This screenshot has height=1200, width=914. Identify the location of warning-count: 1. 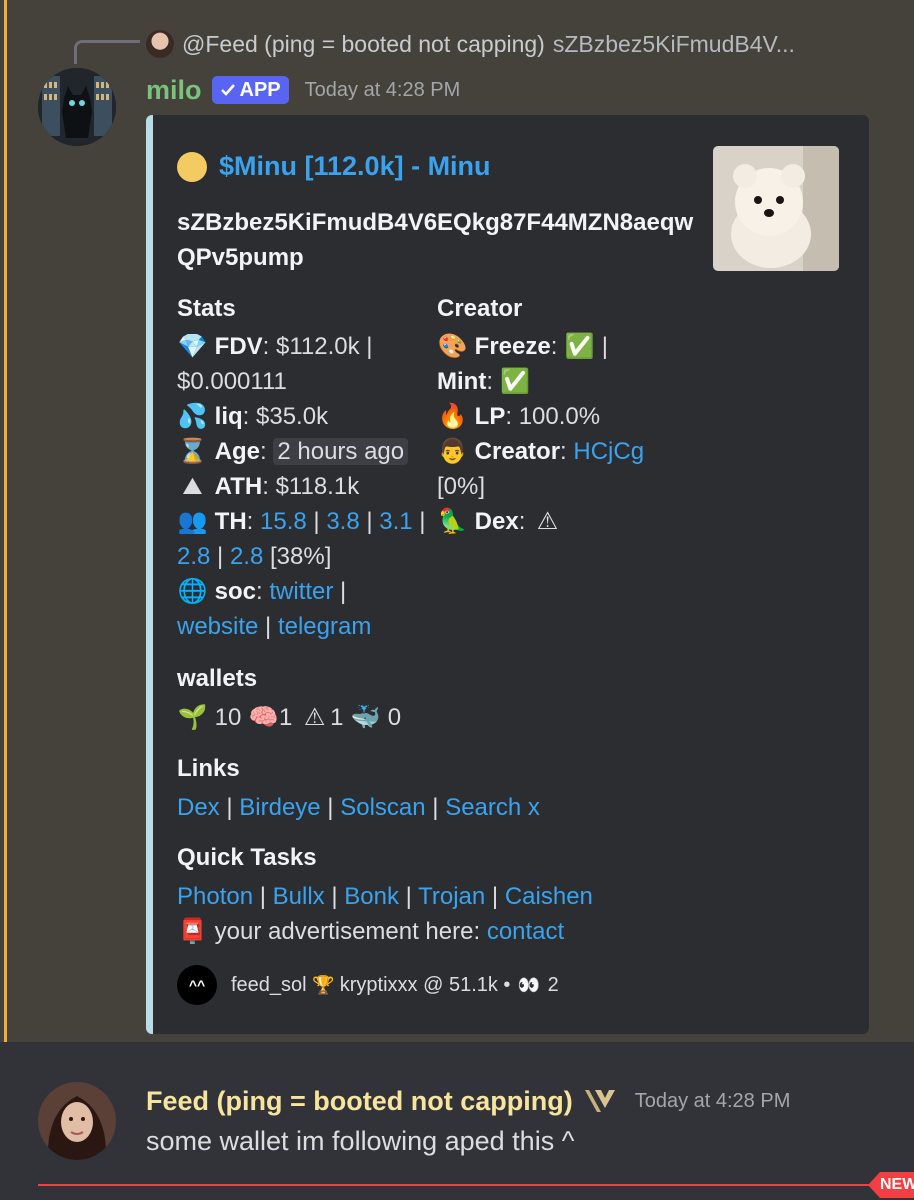
(337, 717).